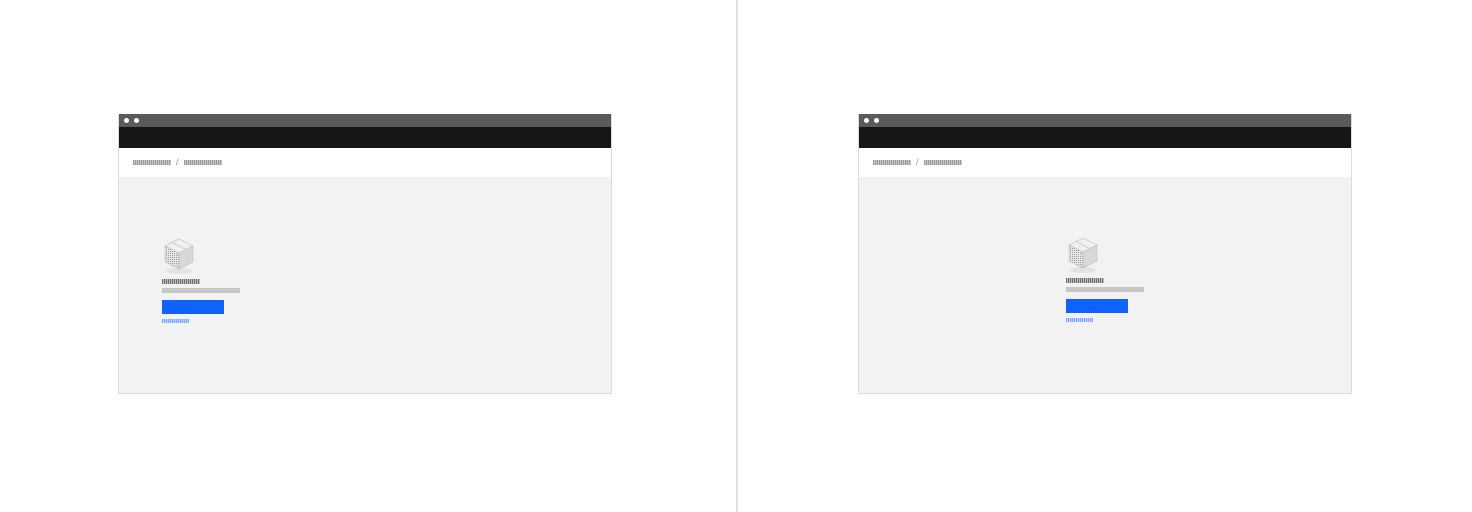 The width and height of the screenshot is (1472, 512). What do you see at coordinates (737, 256) in the screenshot?
I see `panel-divider` at bounding box center [737, 256].